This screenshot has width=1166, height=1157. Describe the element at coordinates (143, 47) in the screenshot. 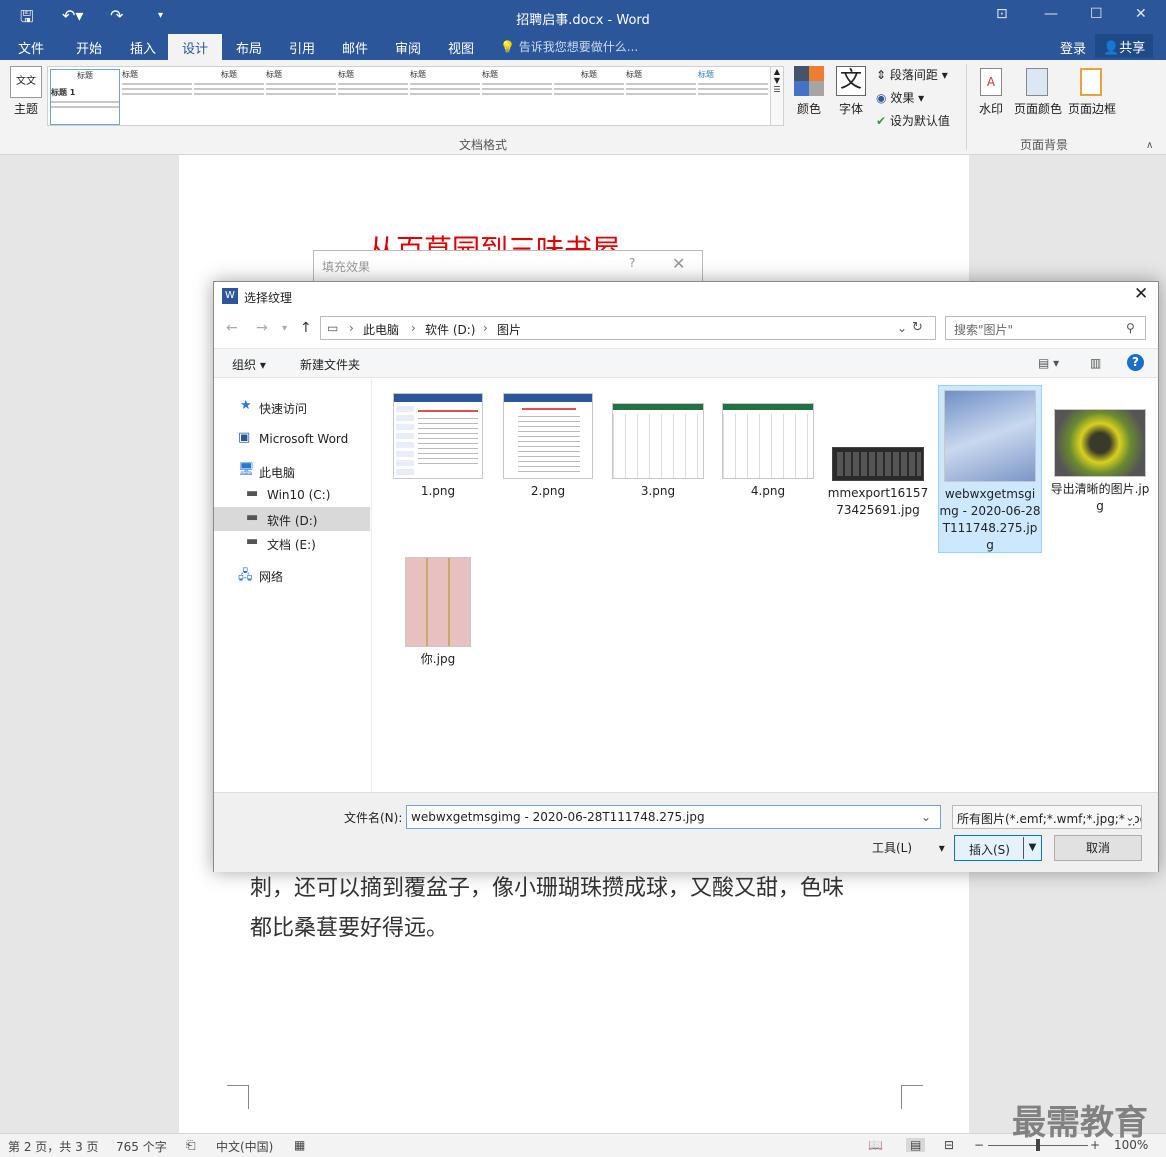

I see `tab-insert: 插入` at that location.